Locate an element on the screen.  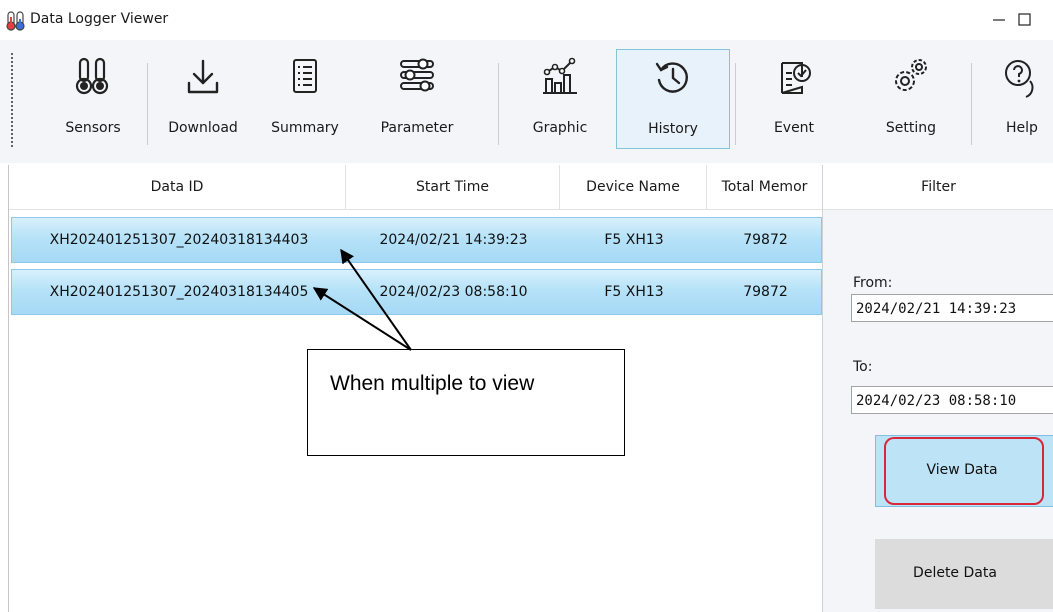
annotation-callout: When multiple to view is located at coordinates (466, 402).